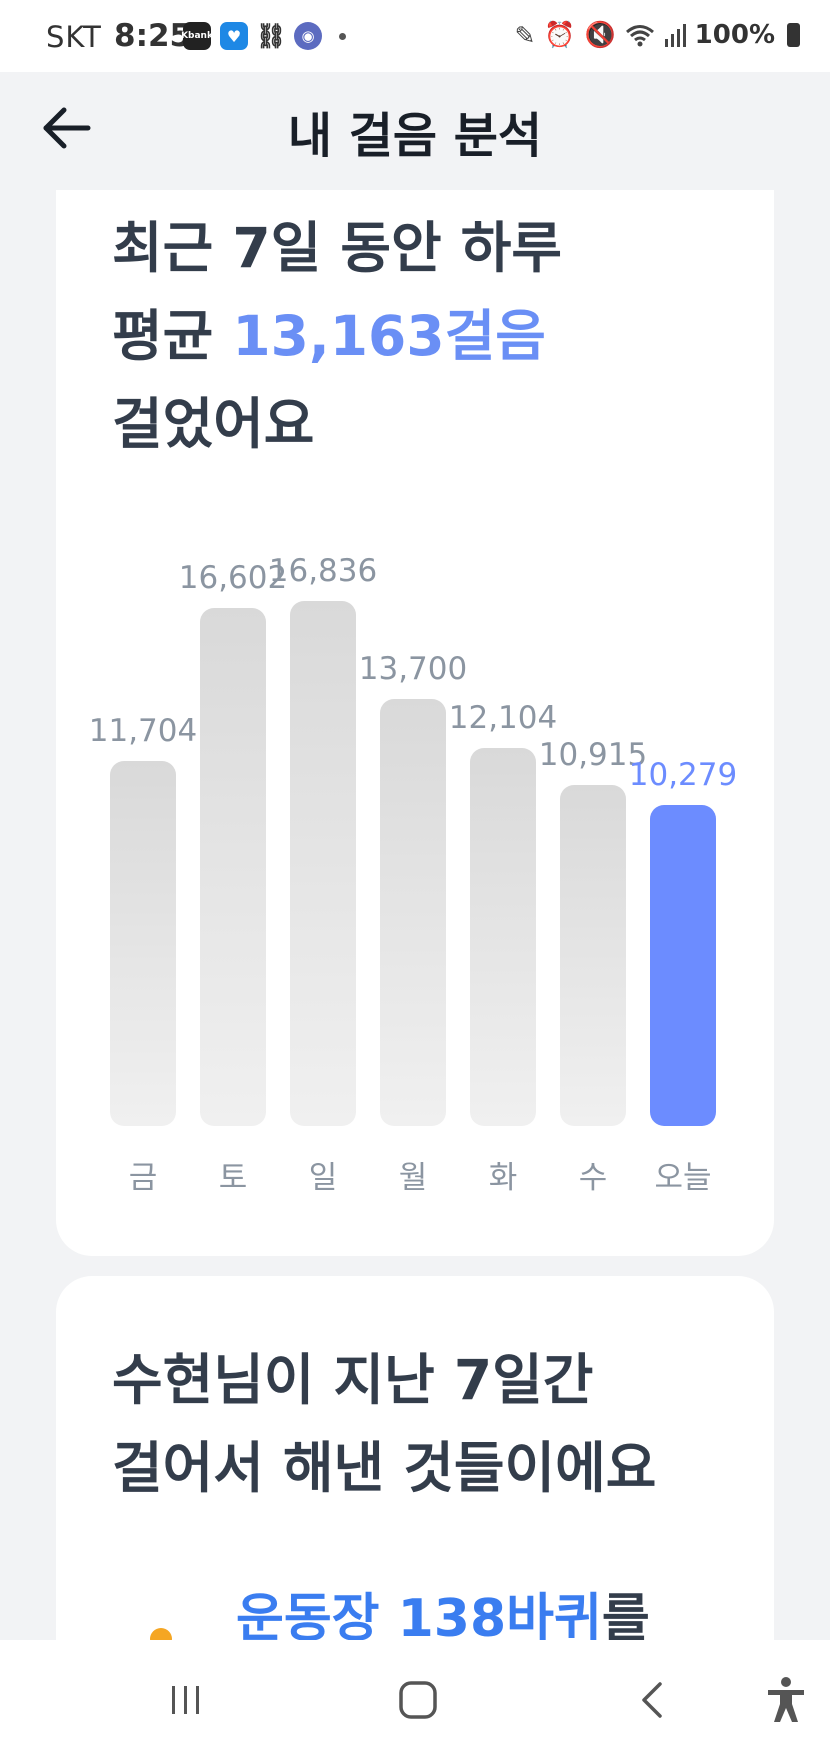  I want to click on alarm-icon: ⏰, so click(560, 34).